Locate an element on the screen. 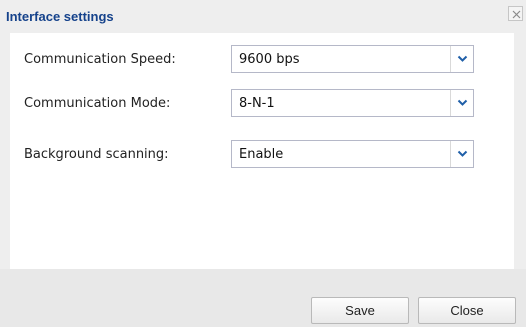 Image resolution: width=526 pixels, height=327 pixels. dialog-title: Interface settings is located at coordinates (60, 16).